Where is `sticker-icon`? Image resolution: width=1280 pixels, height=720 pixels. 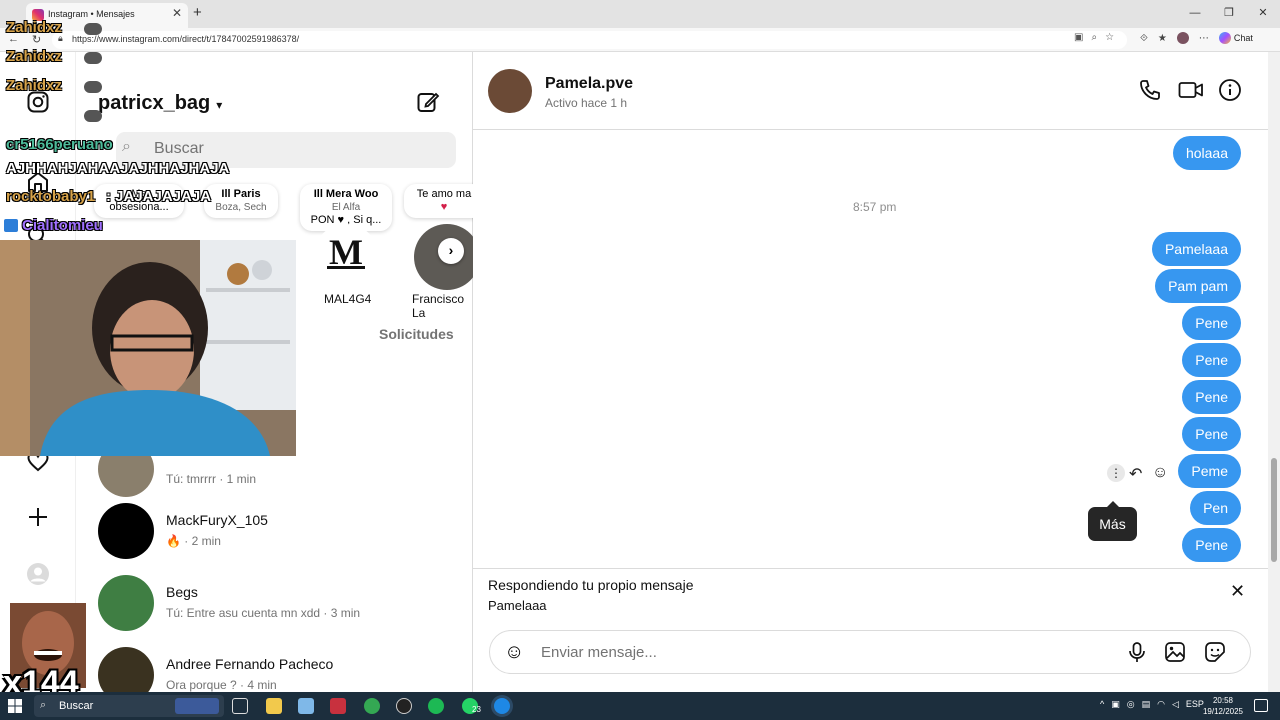
sticker-icon is located at coordinates (1215, 652).